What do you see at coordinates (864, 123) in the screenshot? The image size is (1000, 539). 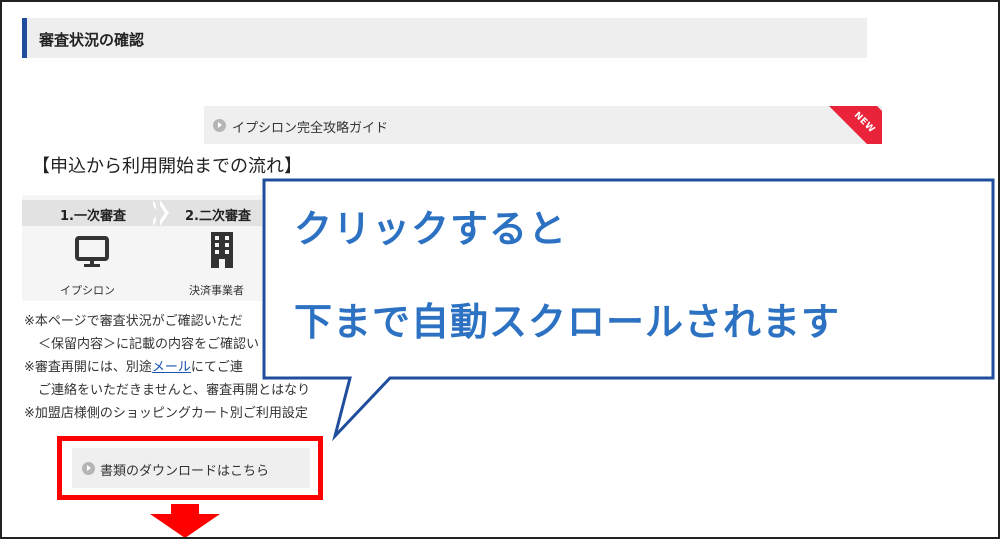 I see `new-badge-label: NEW` at bounding box center [864, 123].